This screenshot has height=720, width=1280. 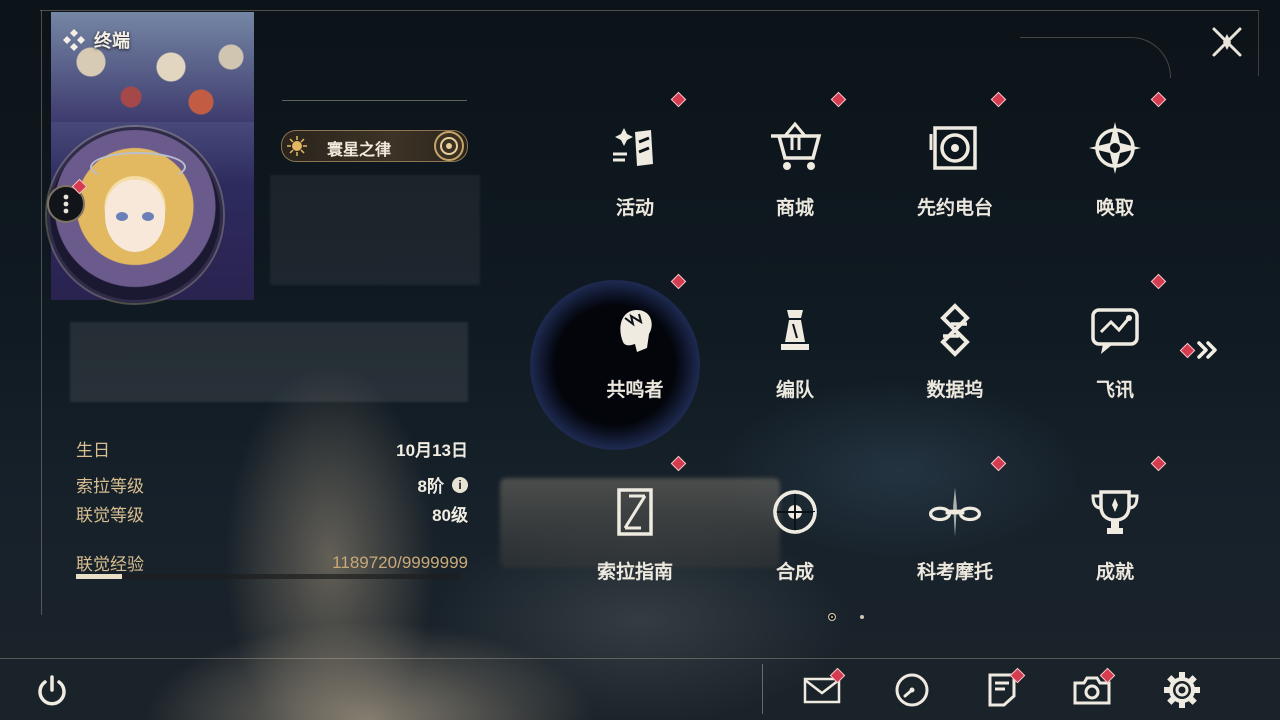 What do you see at coordinates (762, 689) in the screenshot?
I see `bottom-bar-divider` at bounding box center [762, 689].